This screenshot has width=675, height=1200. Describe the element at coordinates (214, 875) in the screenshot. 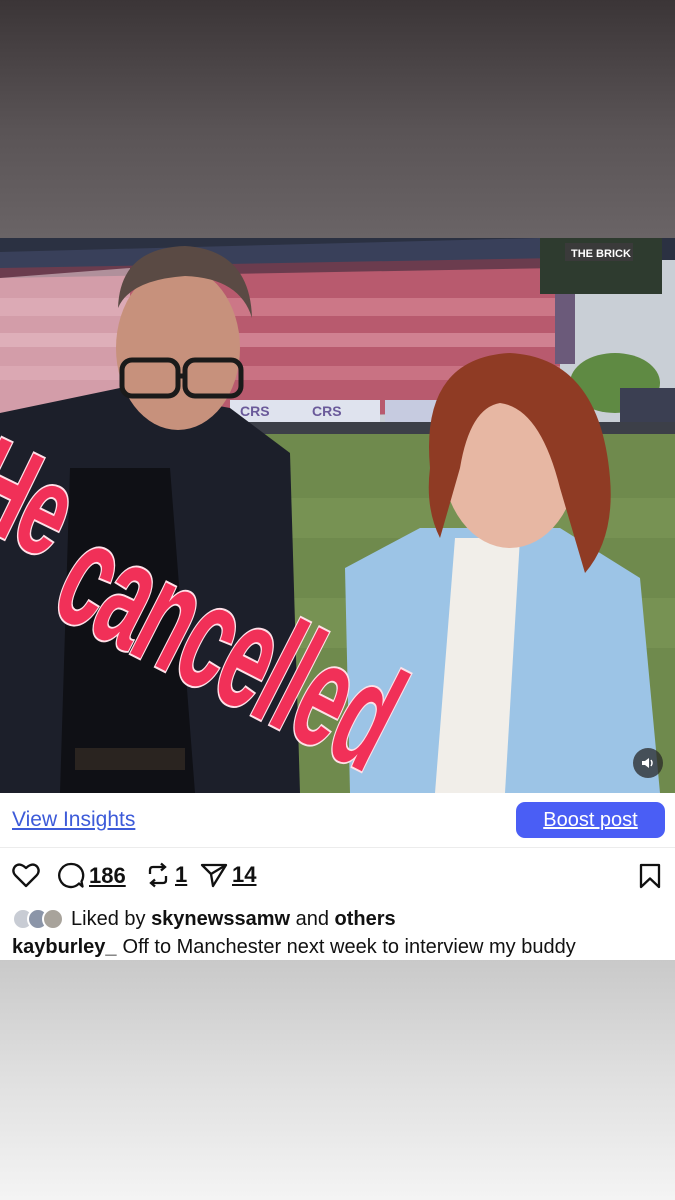

I see `paper-plane-icon` at that location.